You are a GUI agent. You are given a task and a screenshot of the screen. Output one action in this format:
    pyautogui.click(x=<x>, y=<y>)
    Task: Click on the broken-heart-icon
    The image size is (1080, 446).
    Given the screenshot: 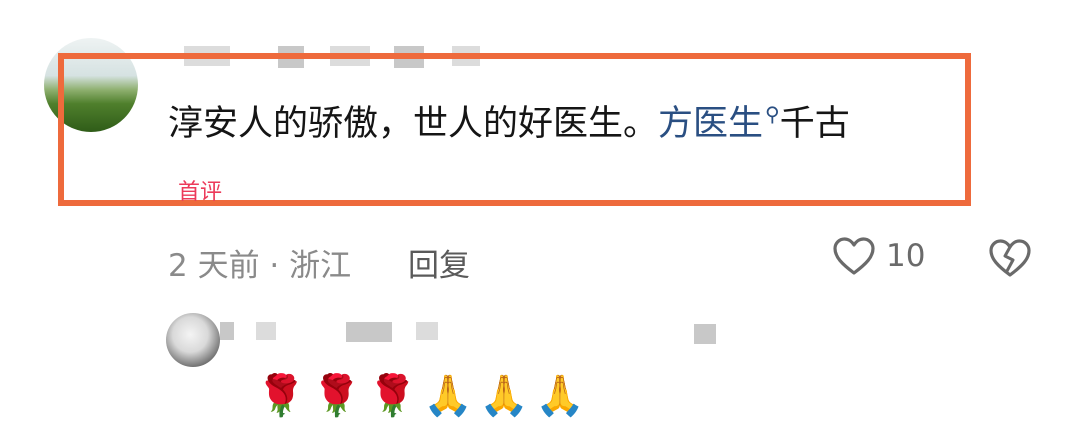 What is the action you would take?
    pyautogui.click(x=1010, y=258)
    